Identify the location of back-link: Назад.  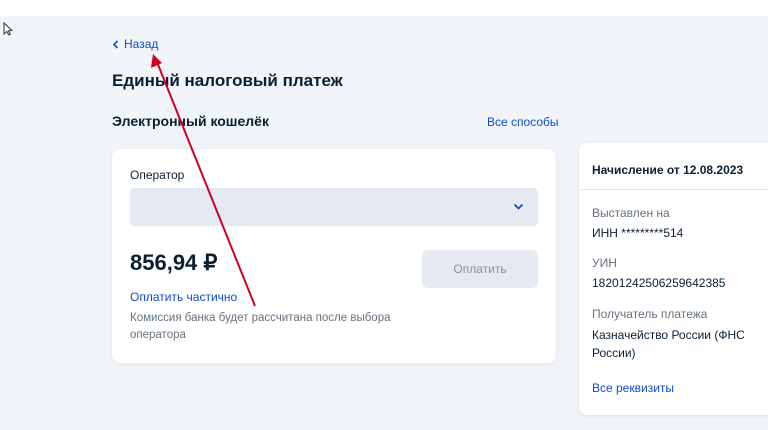
(135, 44).